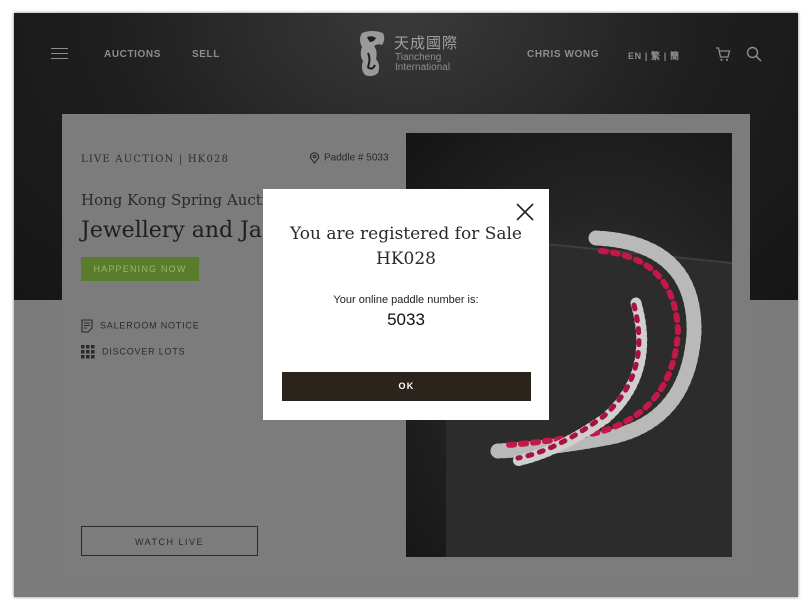 The image size is (812, 609). Describe the element at coordinates (88, 352) in the screenshot. I see `grid-icon` at that location.